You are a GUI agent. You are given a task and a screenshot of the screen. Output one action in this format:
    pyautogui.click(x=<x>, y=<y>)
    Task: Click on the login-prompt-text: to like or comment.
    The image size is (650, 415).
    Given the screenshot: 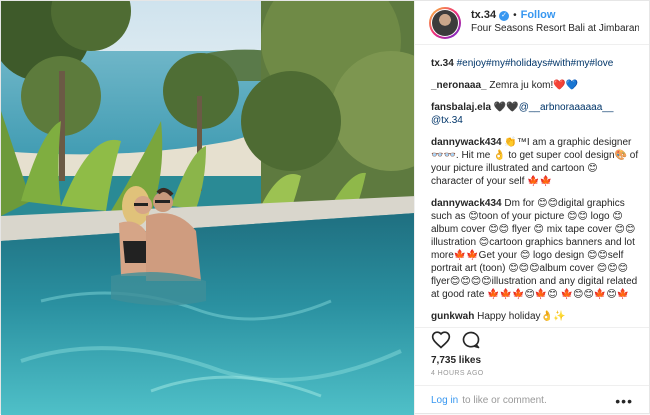 What is the action you would take?
    pyautogui.click(x=504, y=400)
    